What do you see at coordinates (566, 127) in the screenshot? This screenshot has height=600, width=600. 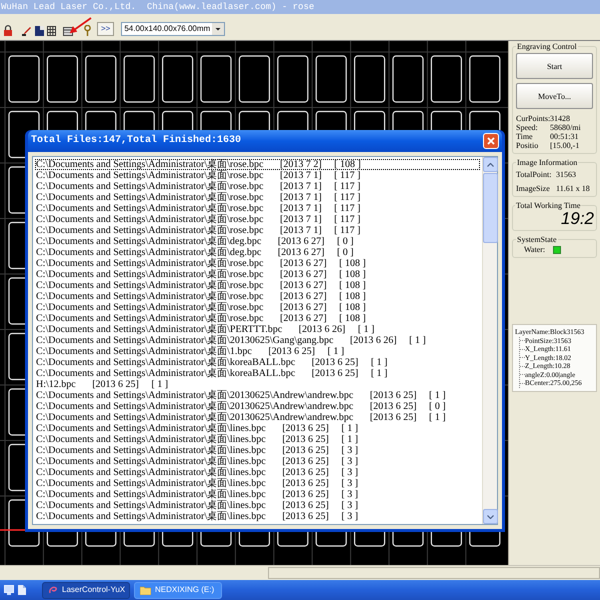 I see `readout-value: 58680/mi` at bounding box center [566, 127].